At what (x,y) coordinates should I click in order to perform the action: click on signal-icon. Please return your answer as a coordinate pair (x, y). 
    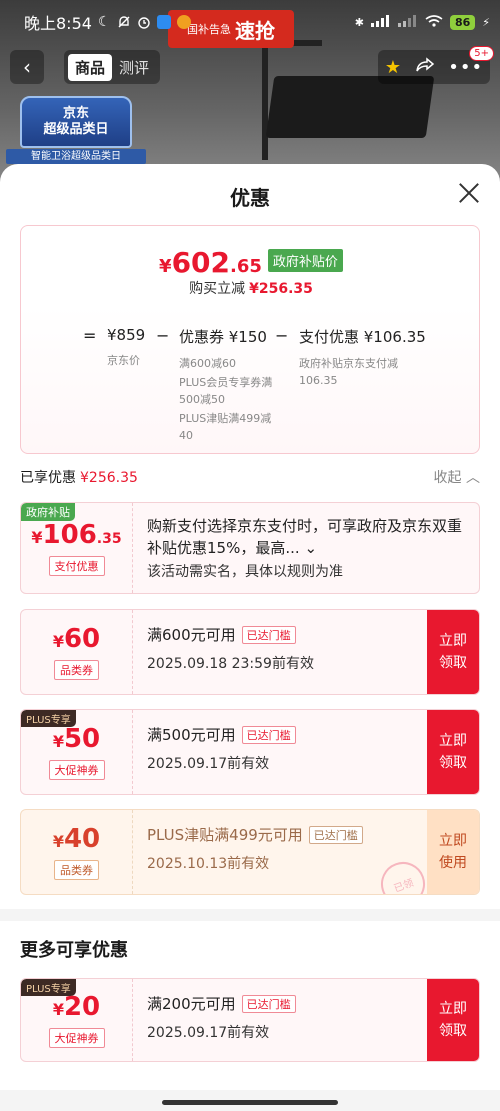
    Looking at the image, I should click on (380, 22).